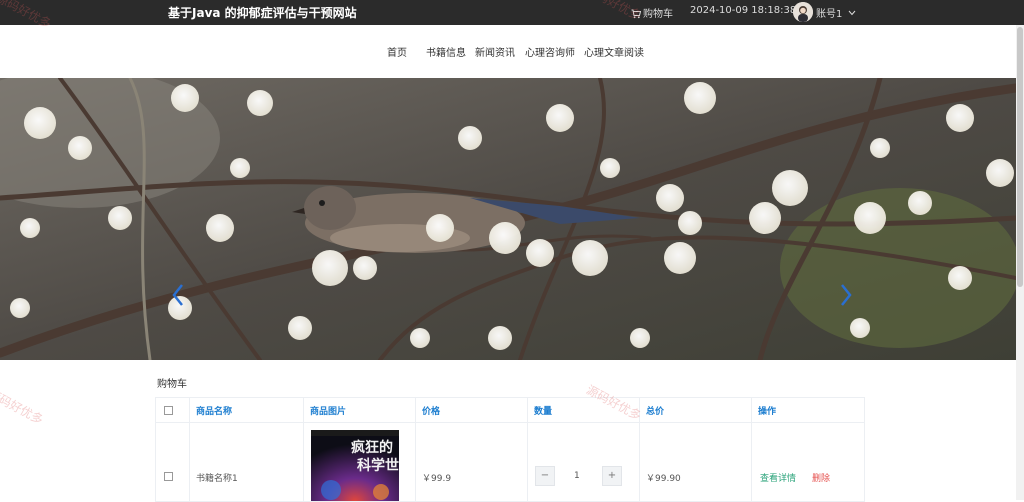  Describe the element at coordinates (1020, 157) in the screenshot. I see `scrollbar-thumb` at that location.